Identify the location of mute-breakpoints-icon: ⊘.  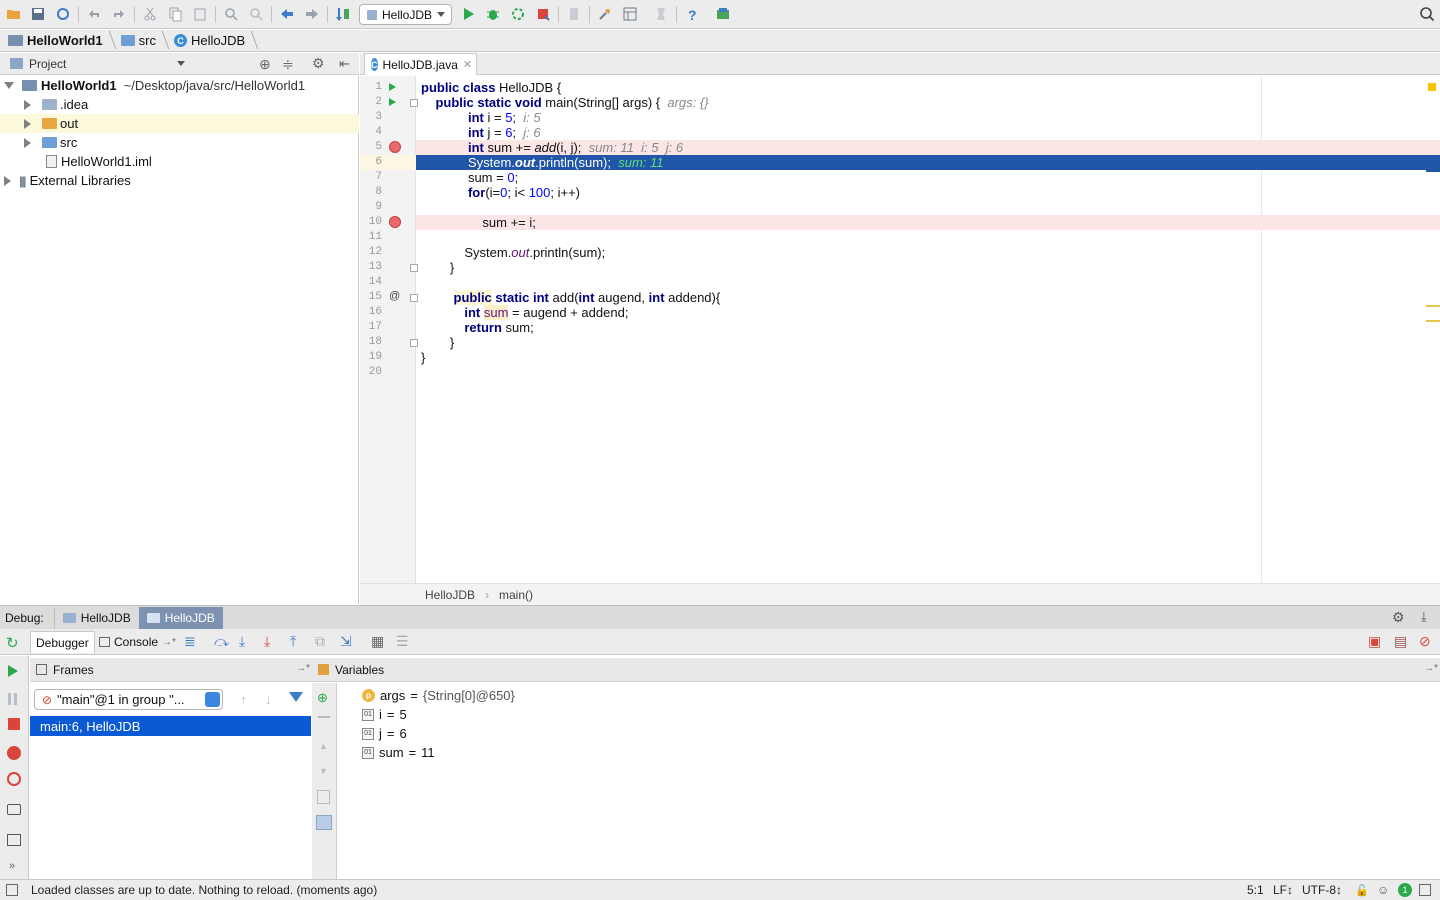
(1425, 641).